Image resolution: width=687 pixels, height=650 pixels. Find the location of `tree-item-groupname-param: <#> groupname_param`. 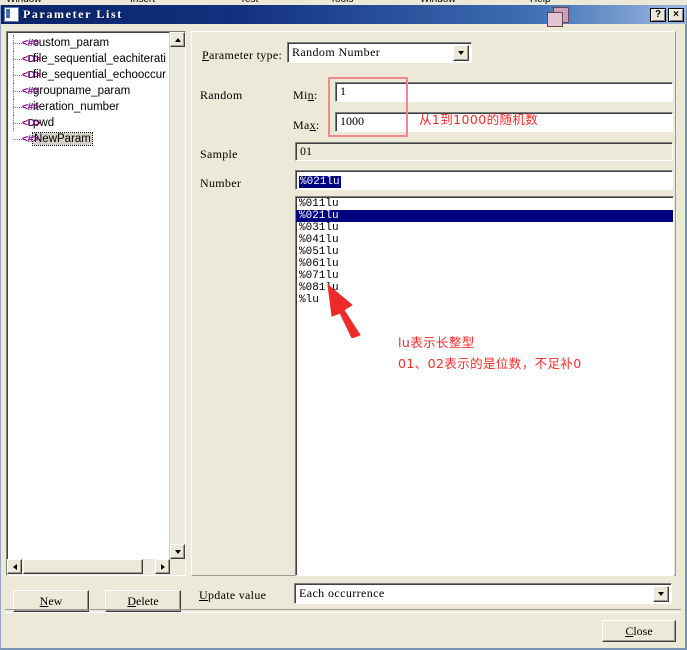

tree-item-groupname-param: <#> groupname_param is located at coordinates (89, 91).